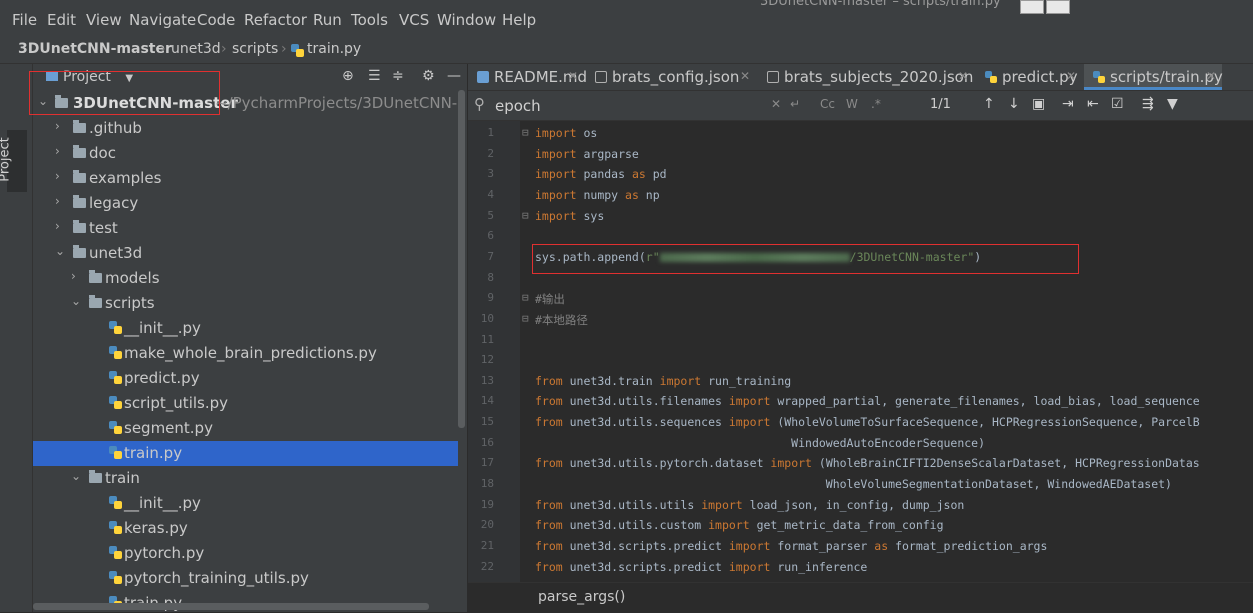  What do you see at coordinates (1148, 104) in the screenshot?
I see `open-in-window-icon: ⇶` at bounding box center [1148, 104].